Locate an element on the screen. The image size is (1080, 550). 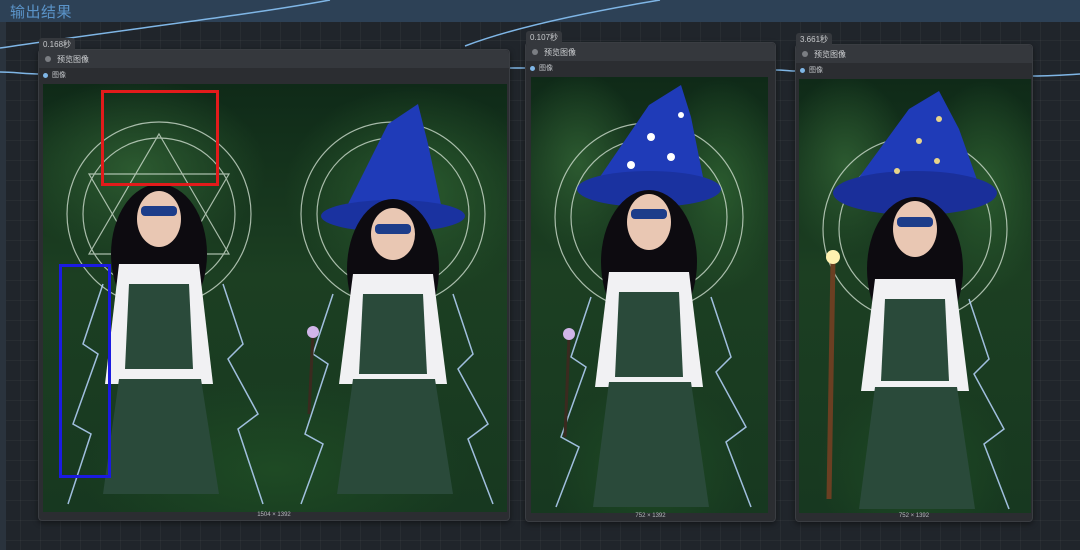
image-size-label: 1504 × 1392 is located at coordinates (274, 515).